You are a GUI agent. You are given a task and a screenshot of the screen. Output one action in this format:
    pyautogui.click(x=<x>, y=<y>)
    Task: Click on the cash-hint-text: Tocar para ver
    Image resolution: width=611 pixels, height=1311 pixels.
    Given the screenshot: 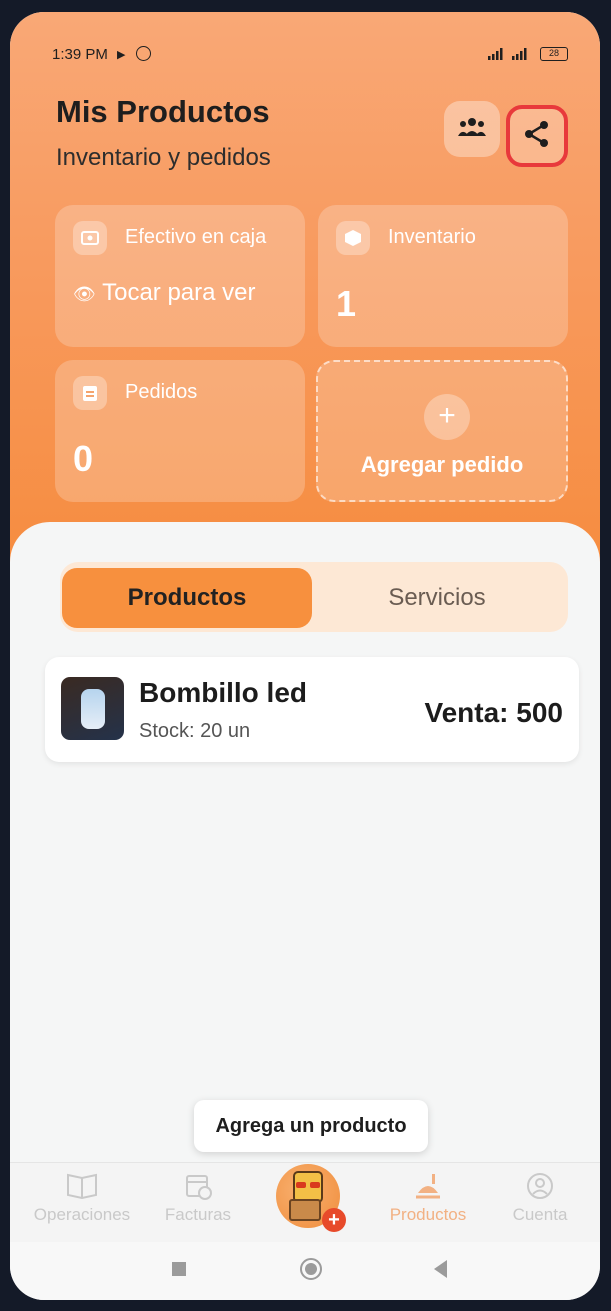 What is the action you would take?
    pyautogui.click(x=179, y=292)
    